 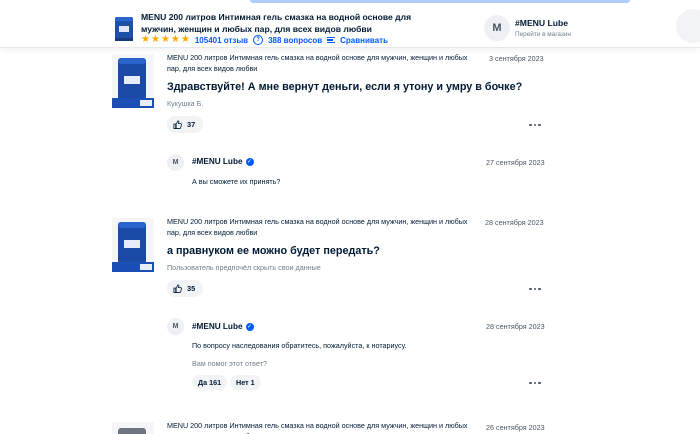 I want to click on seller-name: #MENU Lube, so click(x=543, y=23).